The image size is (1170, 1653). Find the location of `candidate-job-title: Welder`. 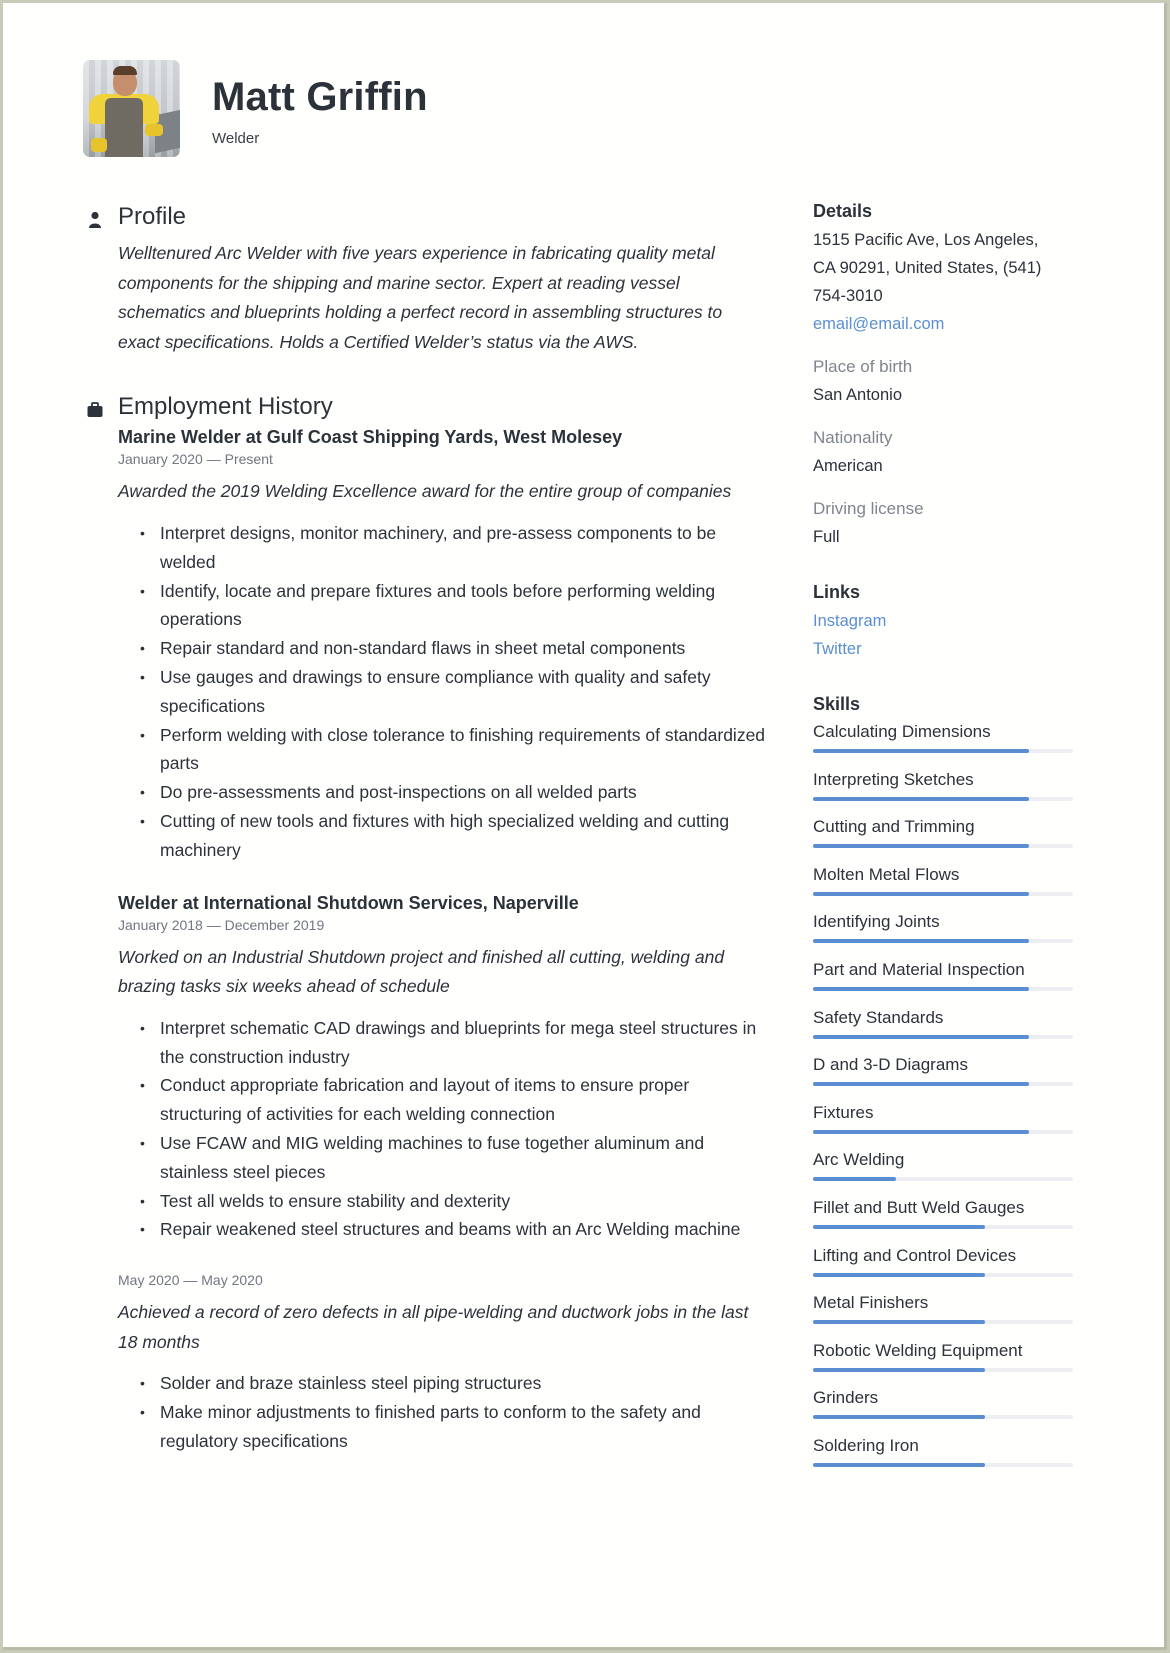

candidate-job-title: Welder is located at coordinates (236, 138).